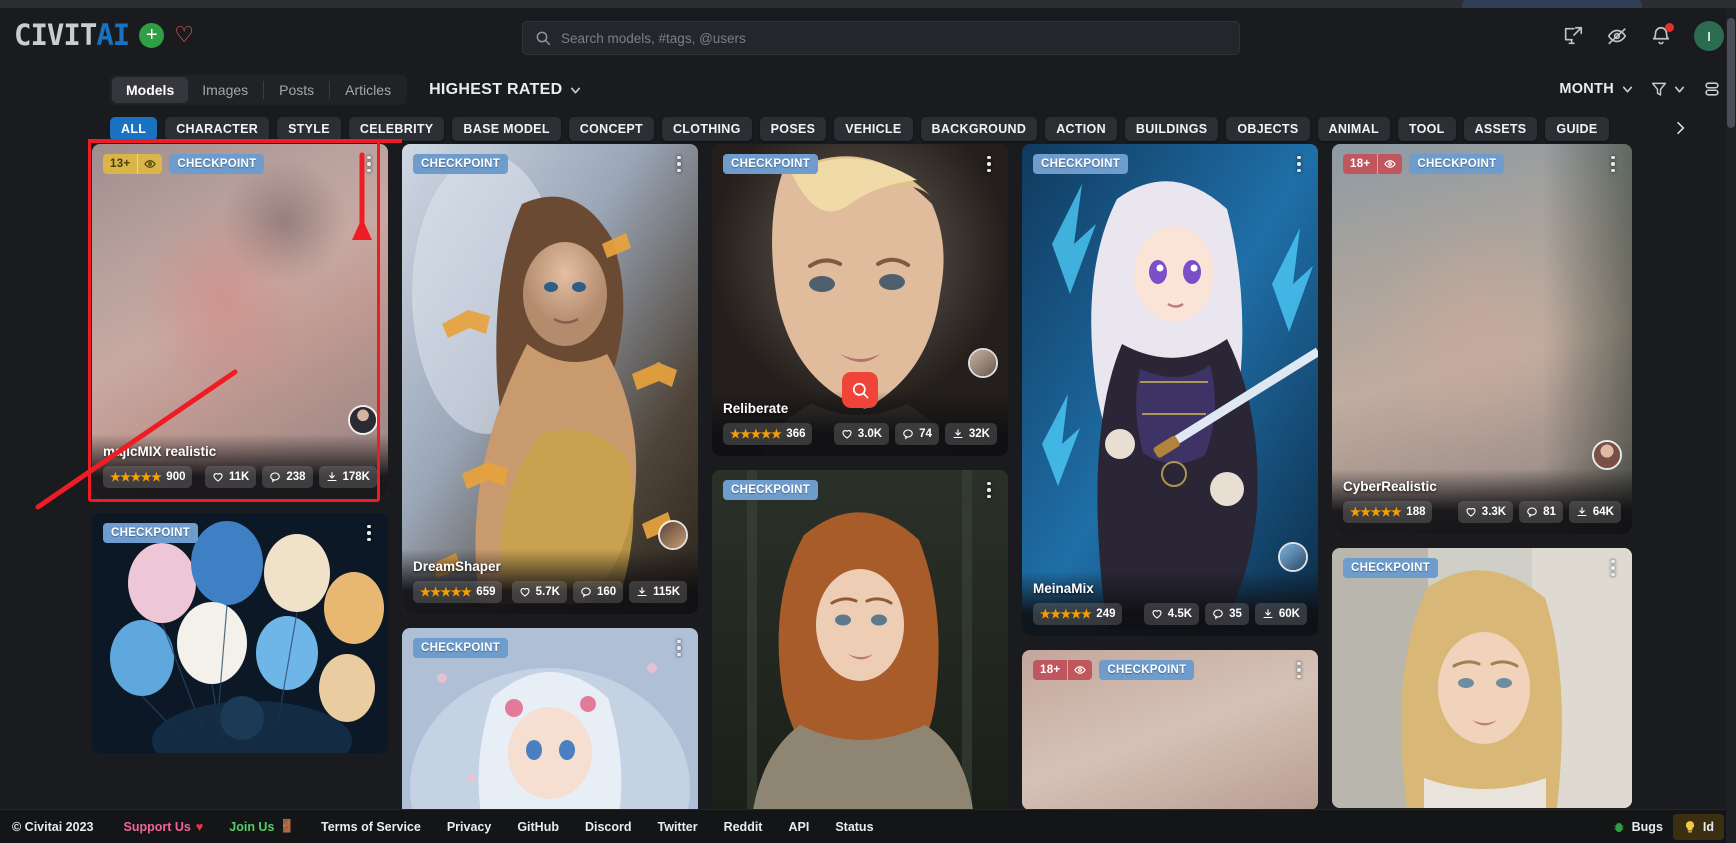  What do you see at coordinates (970, 434) in the screenshot?
I see `downloads-stat: 32K` at bounding box center [970, 434].